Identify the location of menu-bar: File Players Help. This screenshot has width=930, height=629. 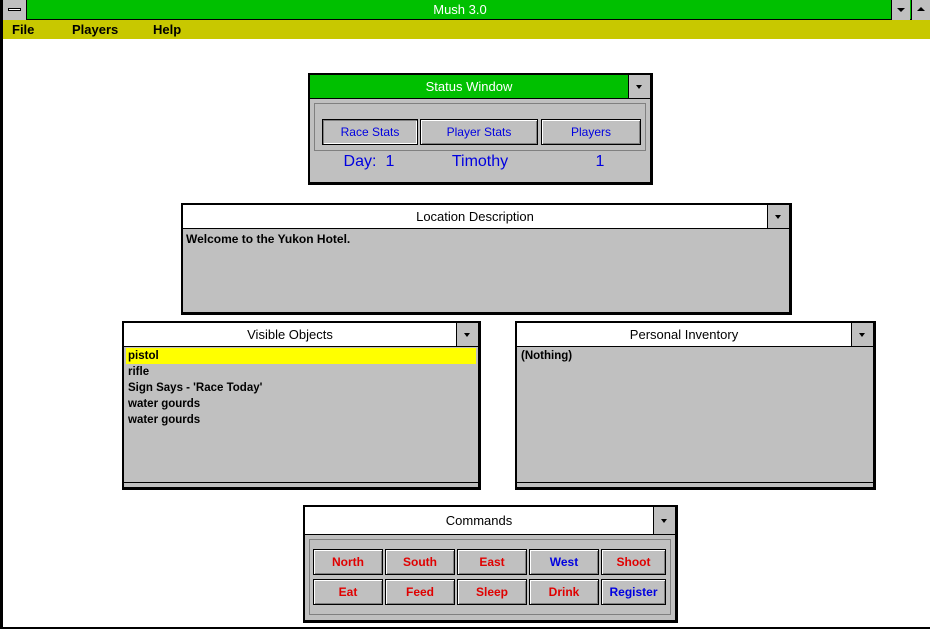
(466, 29).